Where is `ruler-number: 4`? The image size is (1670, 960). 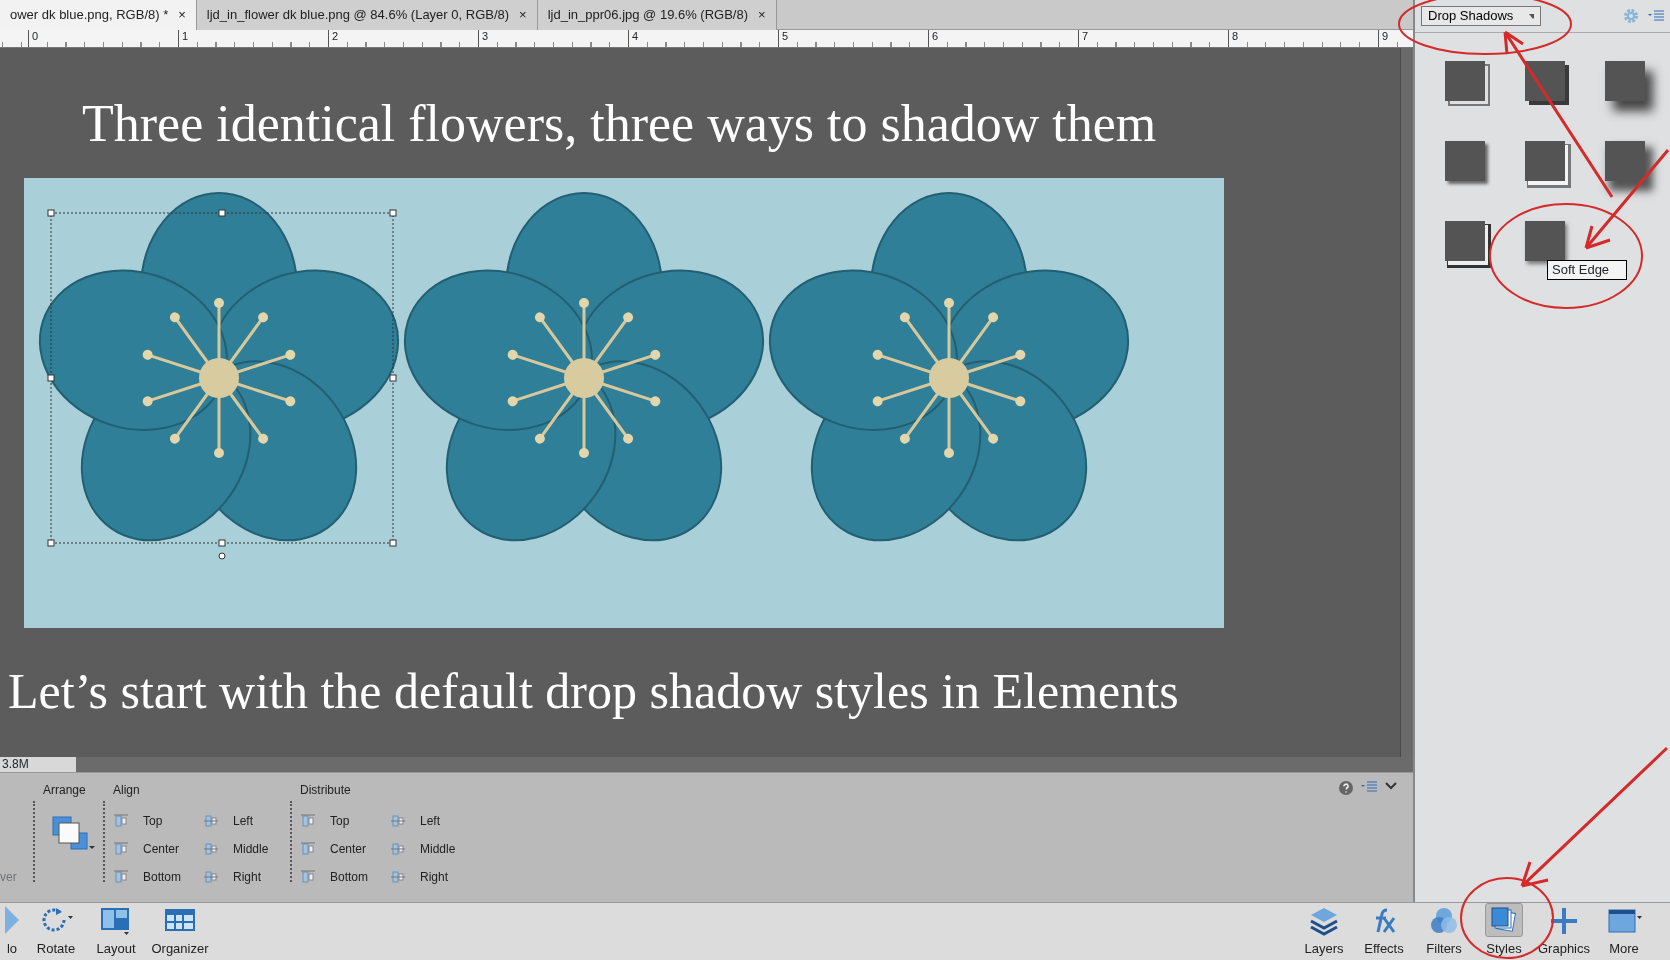
ruler-number: 4 is located at coordinates (703, 38).